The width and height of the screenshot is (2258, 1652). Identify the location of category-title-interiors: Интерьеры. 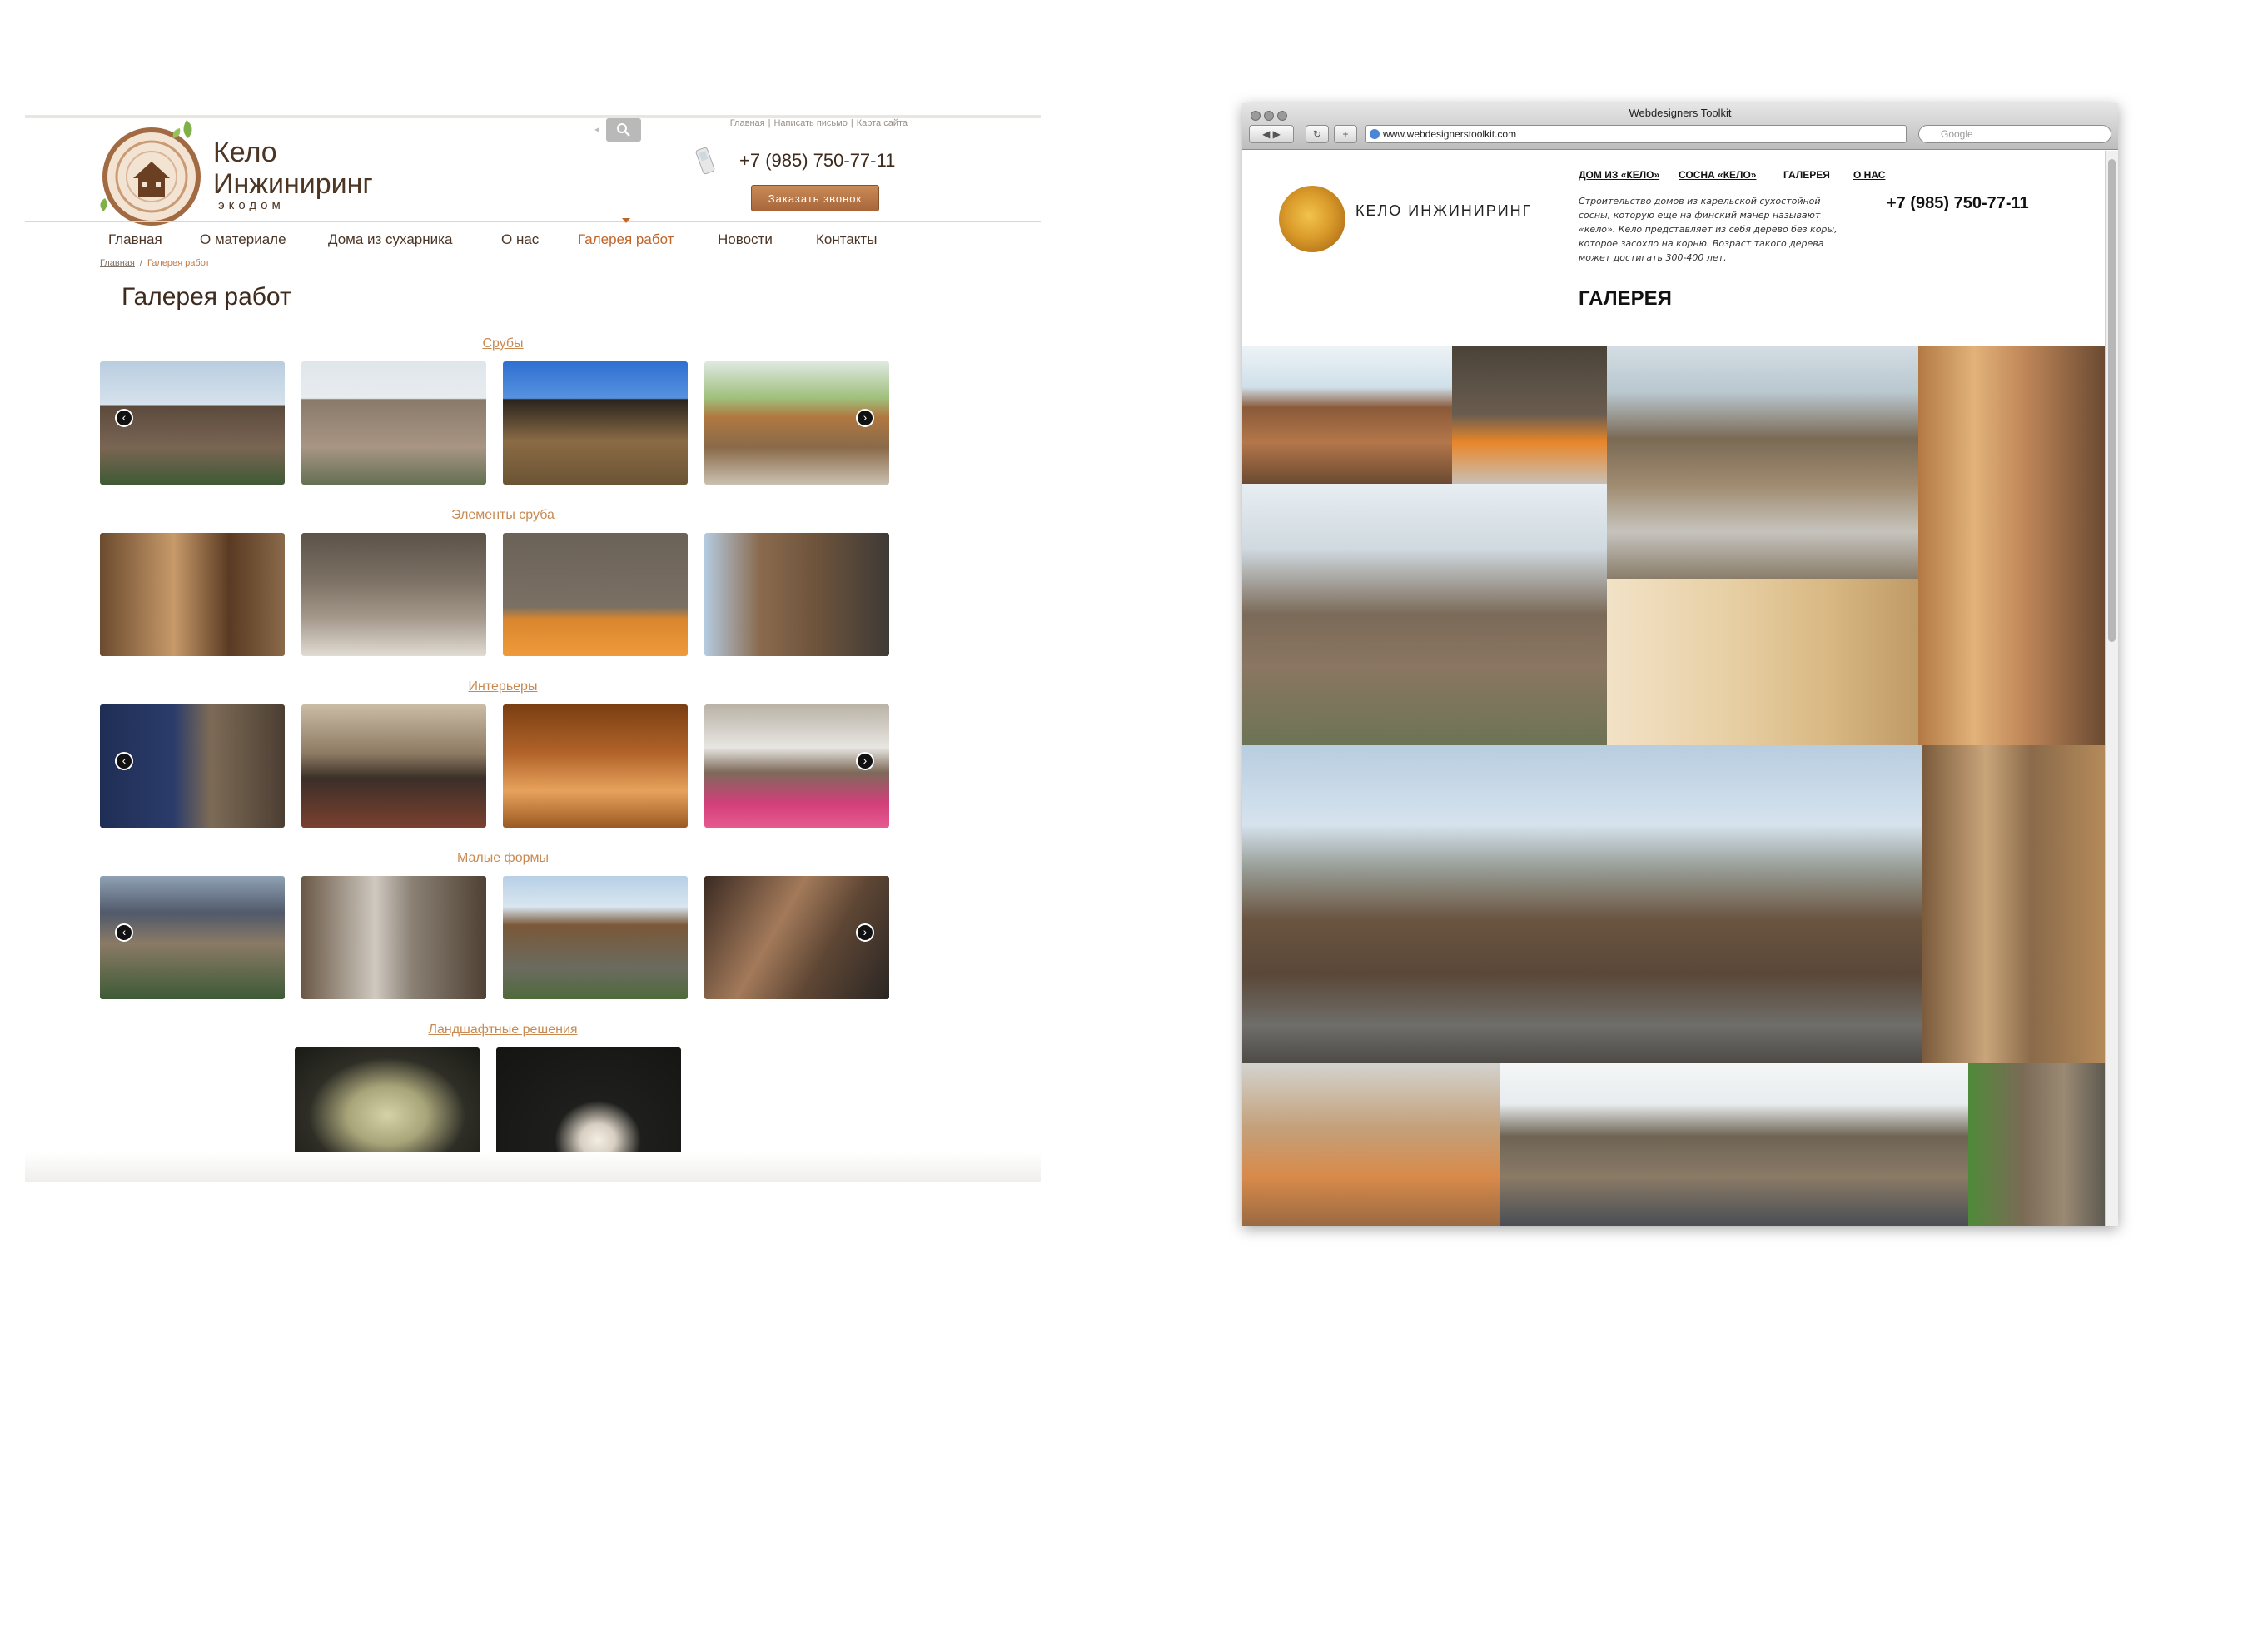
(503, 687).